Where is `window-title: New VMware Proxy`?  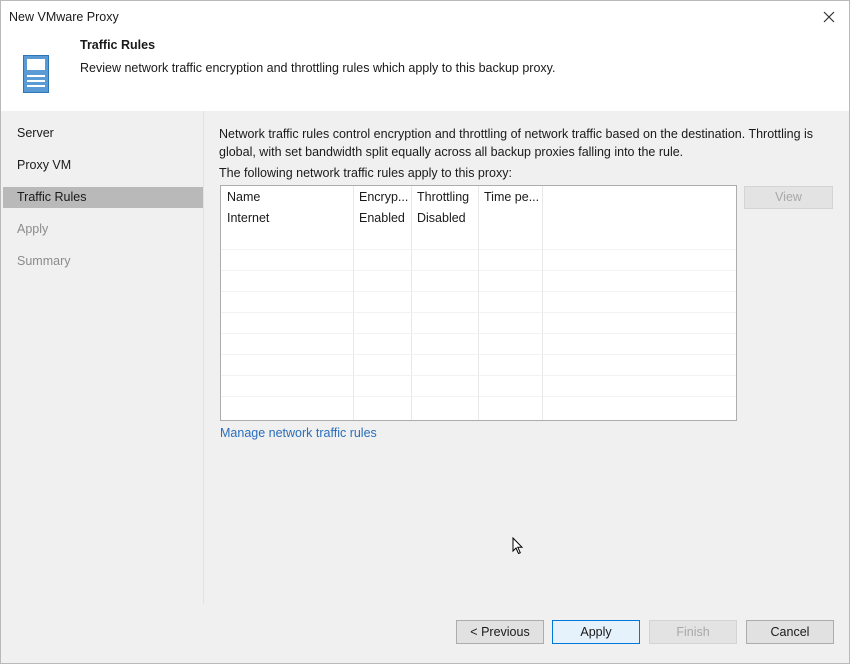 window-title: New VMware Proxy is located at coordinates (64, 17).